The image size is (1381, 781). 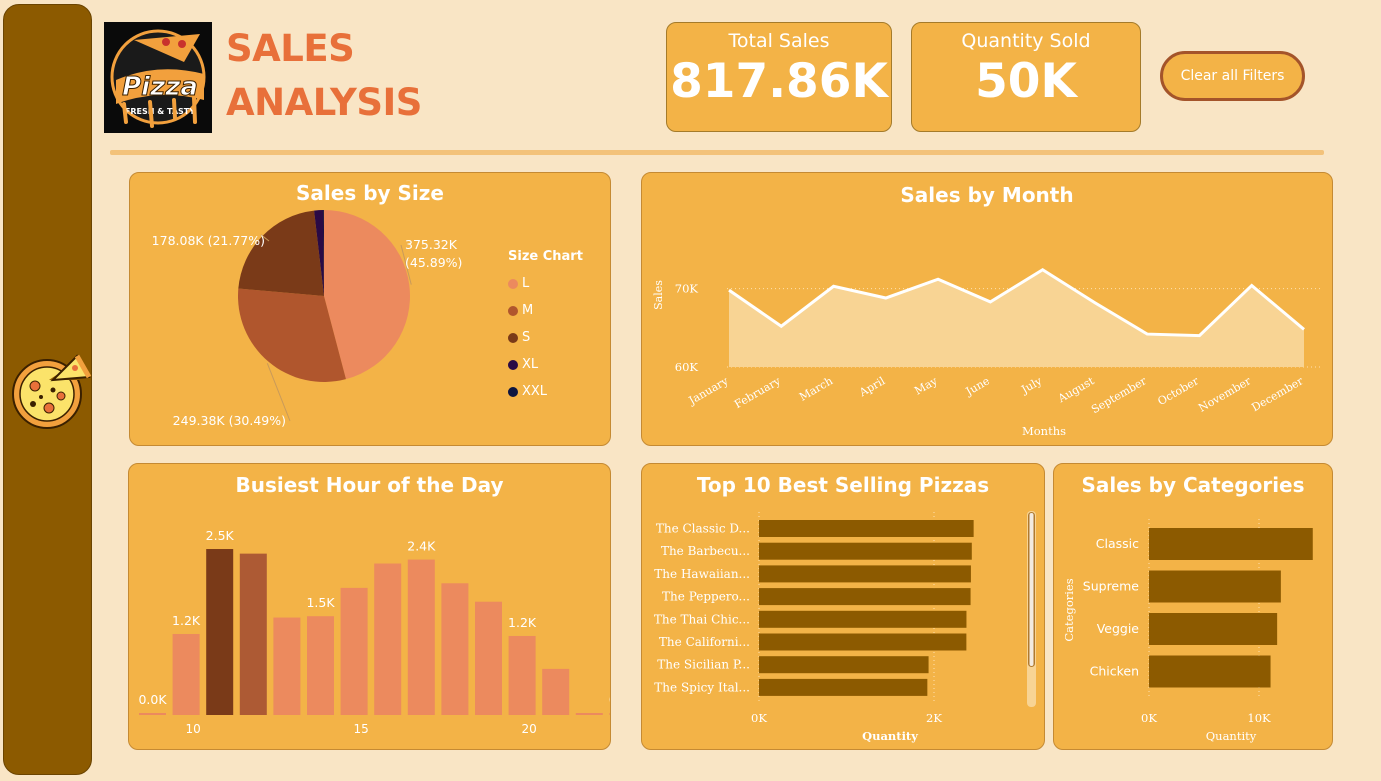 I want to click on legend-label: XXL, so click(x=535, y=391).